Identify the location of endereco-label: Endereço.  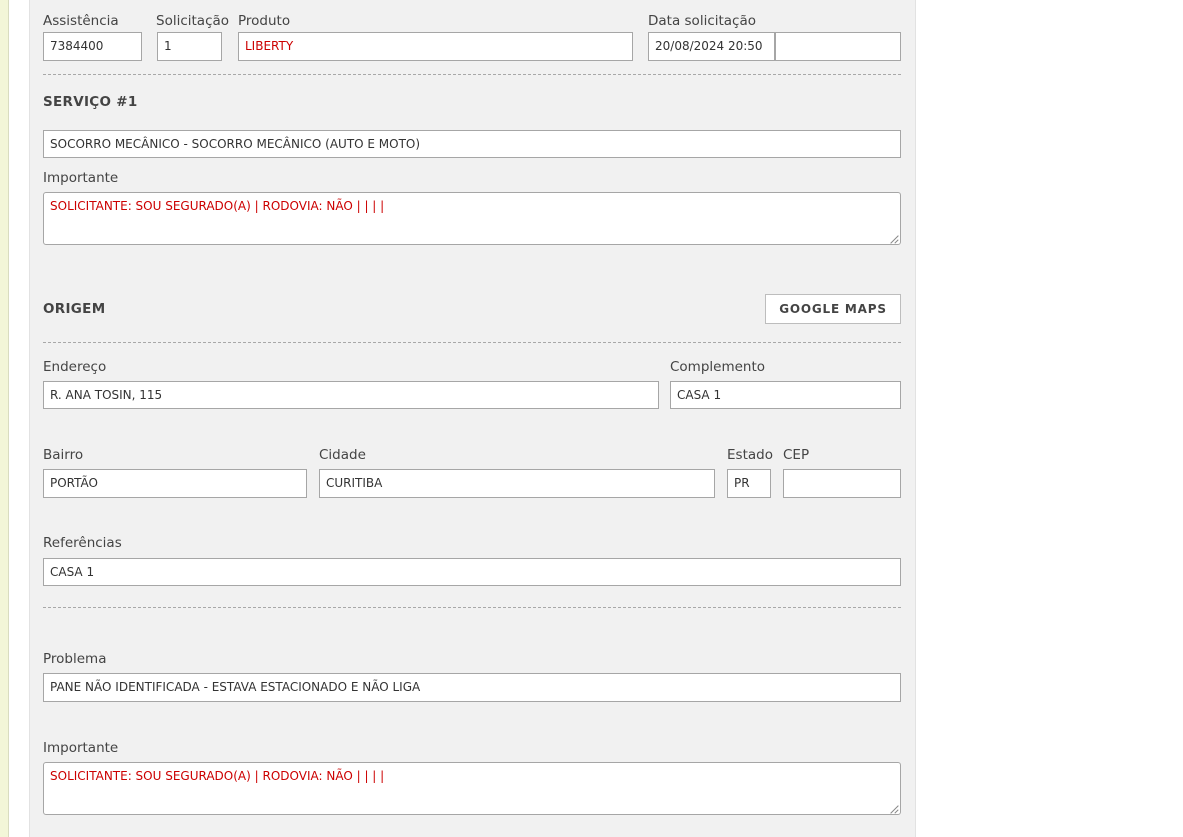
(75, 367).